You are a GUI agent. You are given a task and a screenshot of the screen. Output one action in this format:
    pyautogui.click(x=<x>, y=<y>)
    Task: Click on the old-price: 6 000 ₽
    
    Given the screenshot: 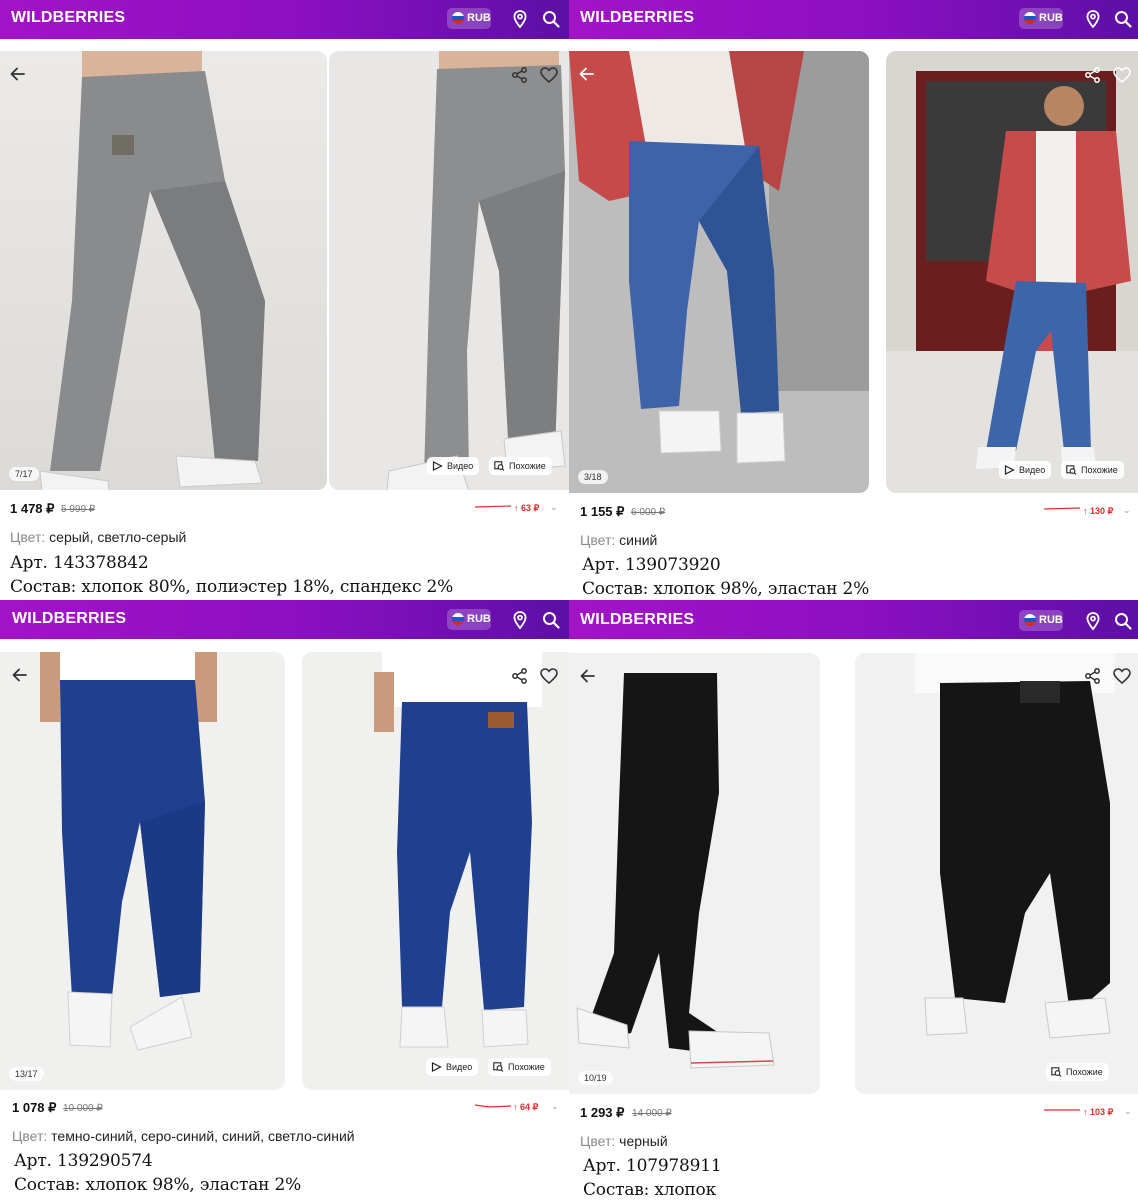 What is the action you would take?
    pyautogui.click(x=648, y=512)
    